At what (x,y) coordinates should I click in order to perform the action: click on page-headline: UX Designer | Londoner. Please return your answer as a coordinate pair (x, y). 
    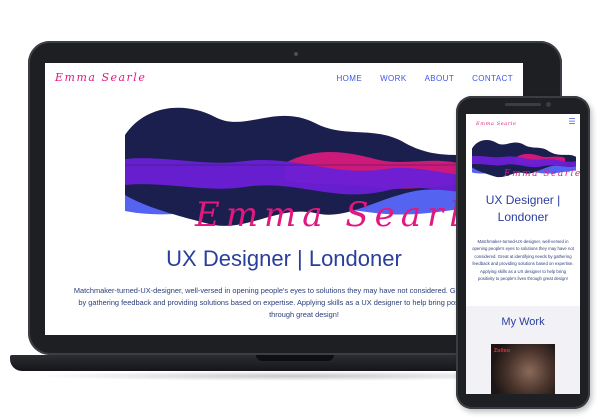
    Looking at the image, I should click on (284, 258).